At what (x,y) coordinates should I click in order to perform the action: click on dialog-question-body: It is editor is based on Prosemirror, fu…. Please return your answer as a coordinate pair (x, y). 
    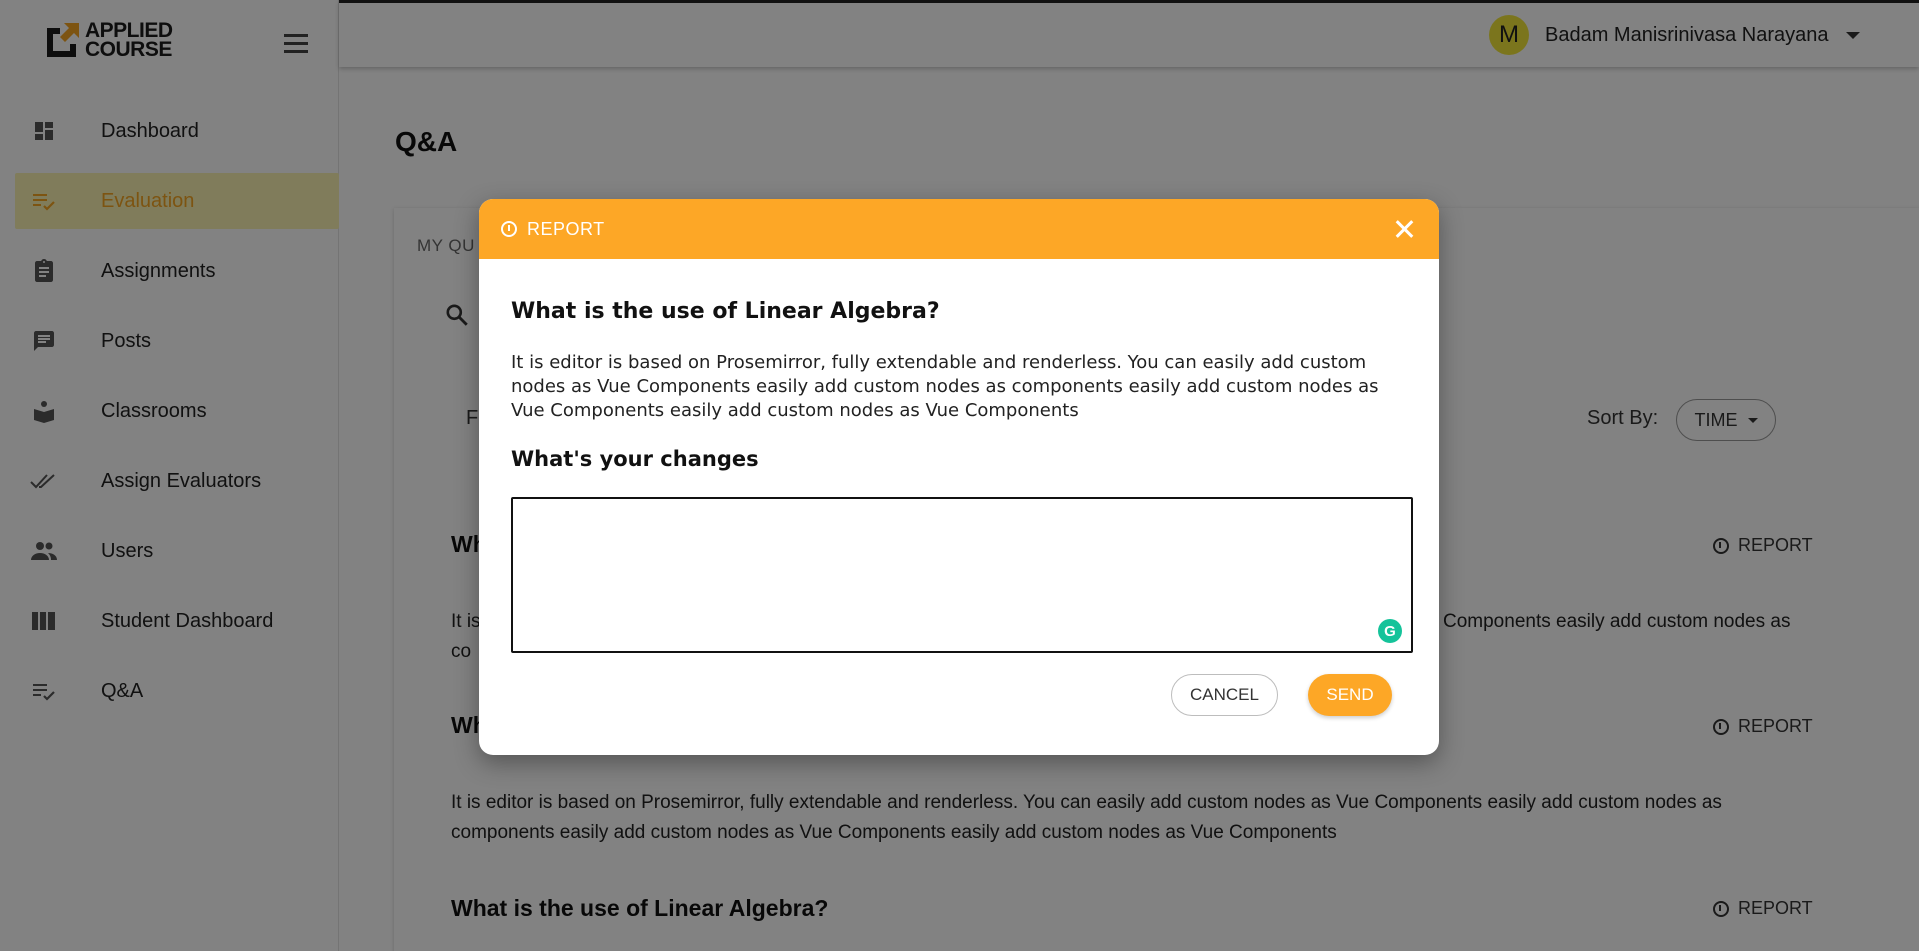
    Looking at the image, I should click on (945, 386).